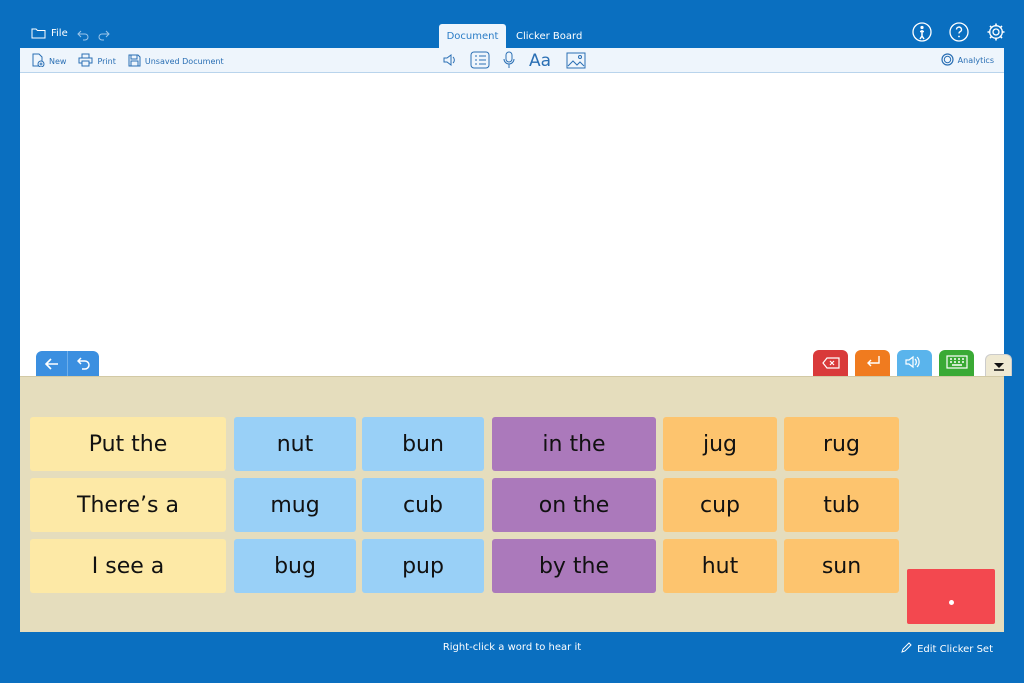 The image size is (1024, 683). I want to click on new-document-icon, so click(38, 61).